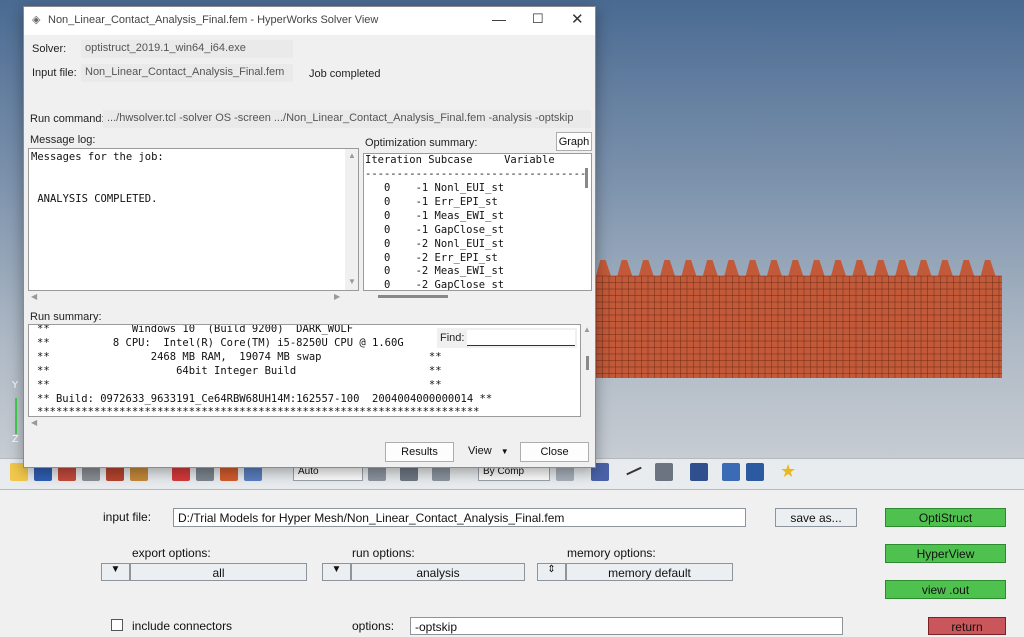 This screenshot has width=1024, height=637. What do you see at coordinates (336, 572) in the screenshot?
I see `run-options-toggle: ▼` at bounding box center [336, 572].